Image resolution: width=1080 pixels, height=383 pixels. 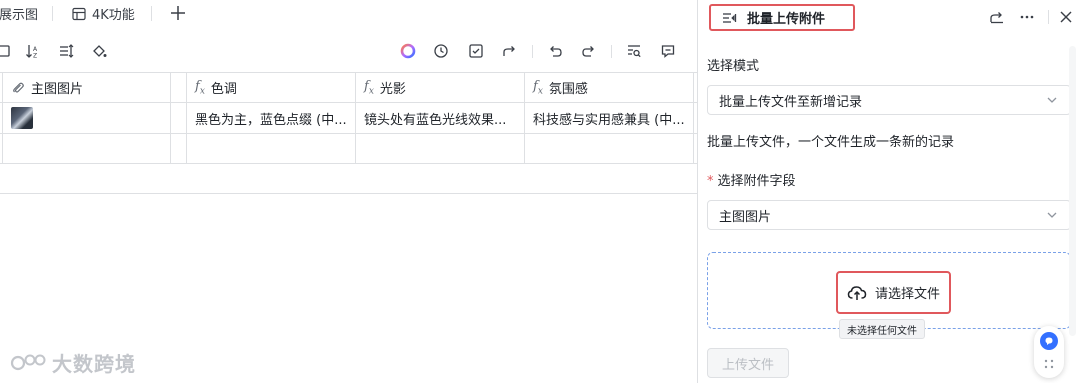 I want to click on column-header-label: 光影, so click(x=392, y=89).